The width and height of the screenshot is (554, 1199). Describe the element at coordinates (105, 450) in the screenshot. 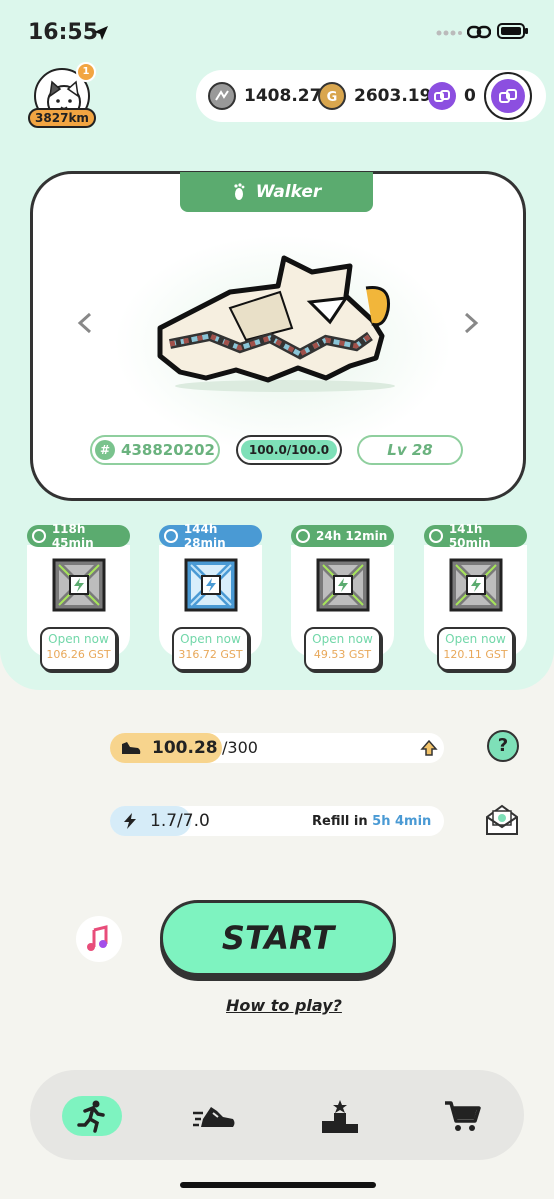

I see `hash-icon: #` at that location.